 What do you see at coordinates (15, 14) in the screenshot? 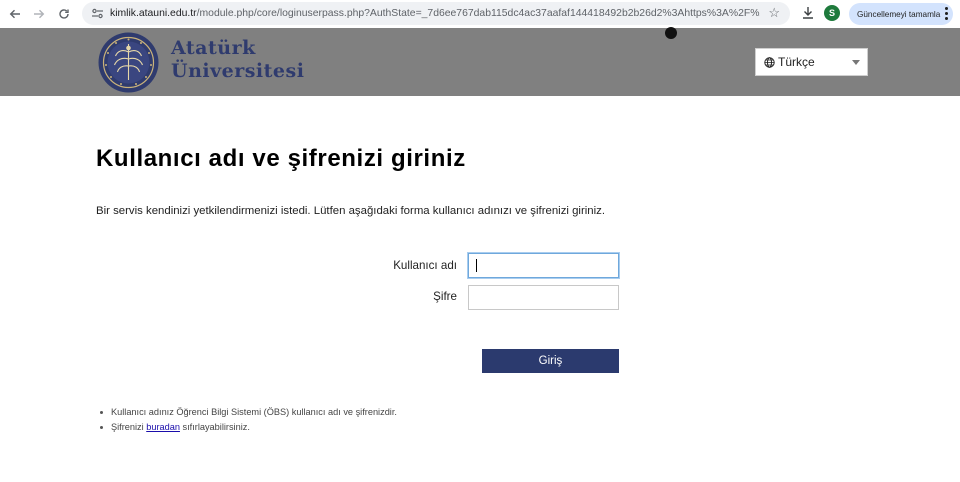
I see `back-arrow-icon` at bounding box center [15, 14].